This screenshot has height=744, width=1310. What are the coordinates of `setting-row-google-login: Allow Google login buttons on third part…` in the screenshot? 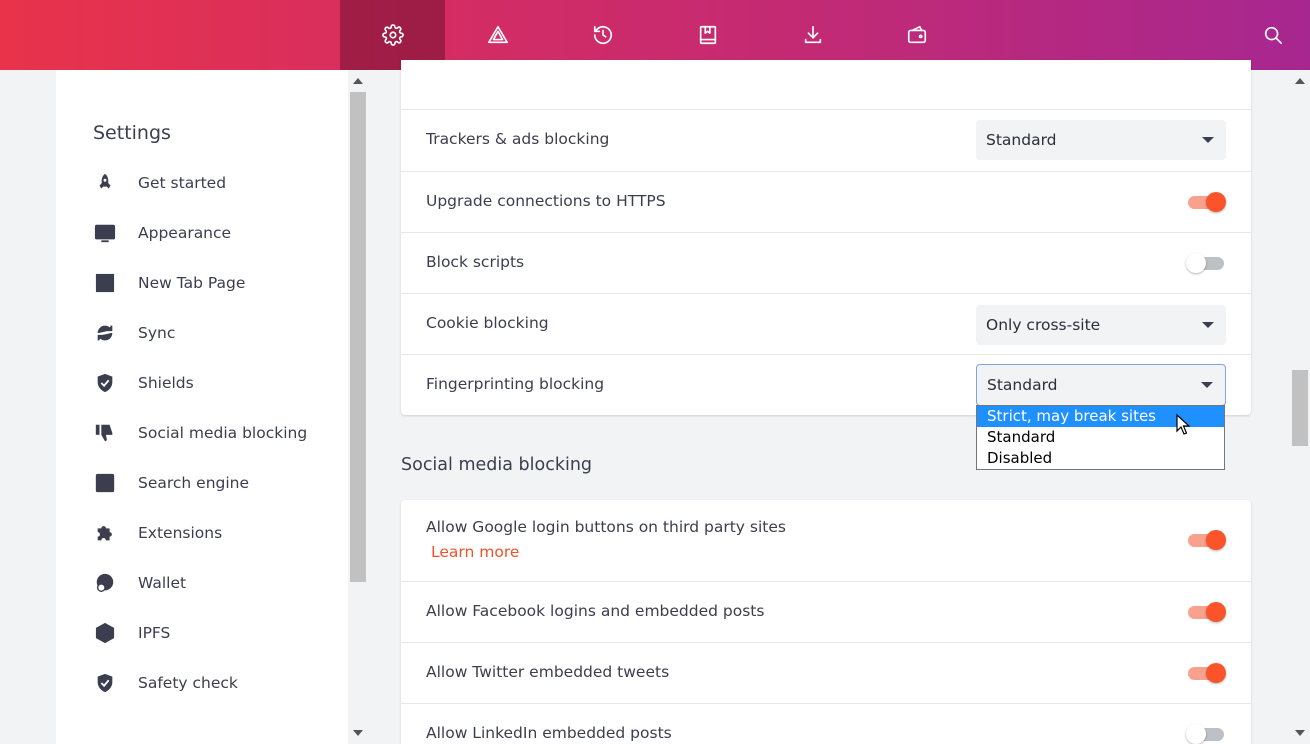 It's located at (826, 540).